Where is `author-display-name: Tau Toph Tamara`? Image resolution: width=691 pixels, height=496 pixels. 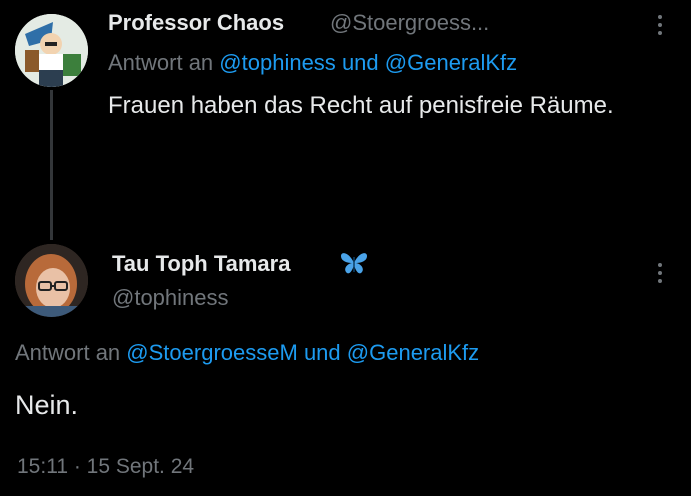
author-display-name: Tau Toph Tamara is located at coordinates (201, 264).